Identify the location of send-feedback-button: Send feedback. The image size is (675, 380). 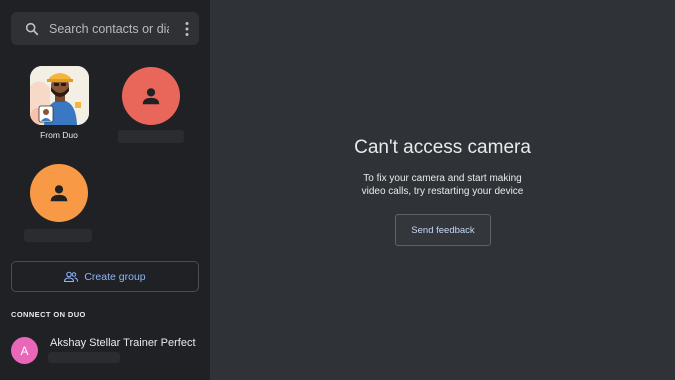
(443, 230).